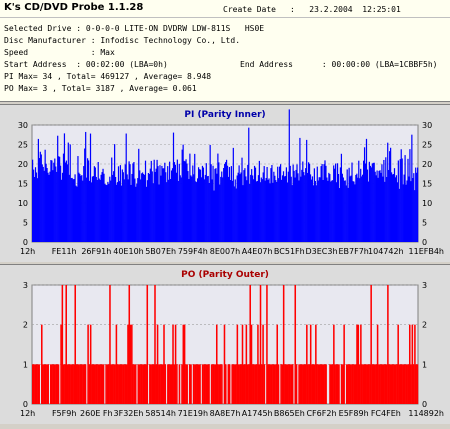 The image size is (450, 429). I want to click on y-tick-label-right: 1, so click(424, 364).